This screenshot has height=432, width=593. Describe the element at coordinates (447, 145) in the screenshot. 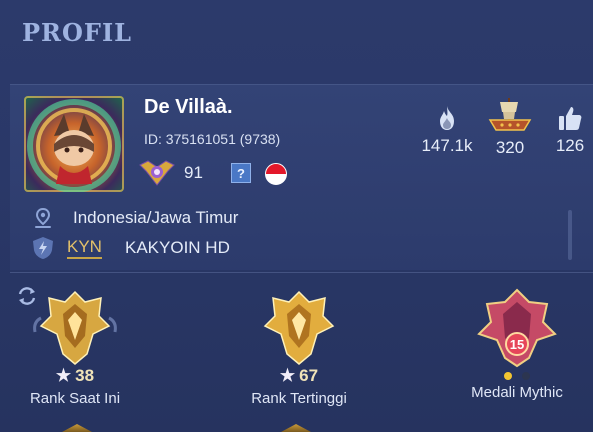

I see `popularity-value: 147.1k` at that location.